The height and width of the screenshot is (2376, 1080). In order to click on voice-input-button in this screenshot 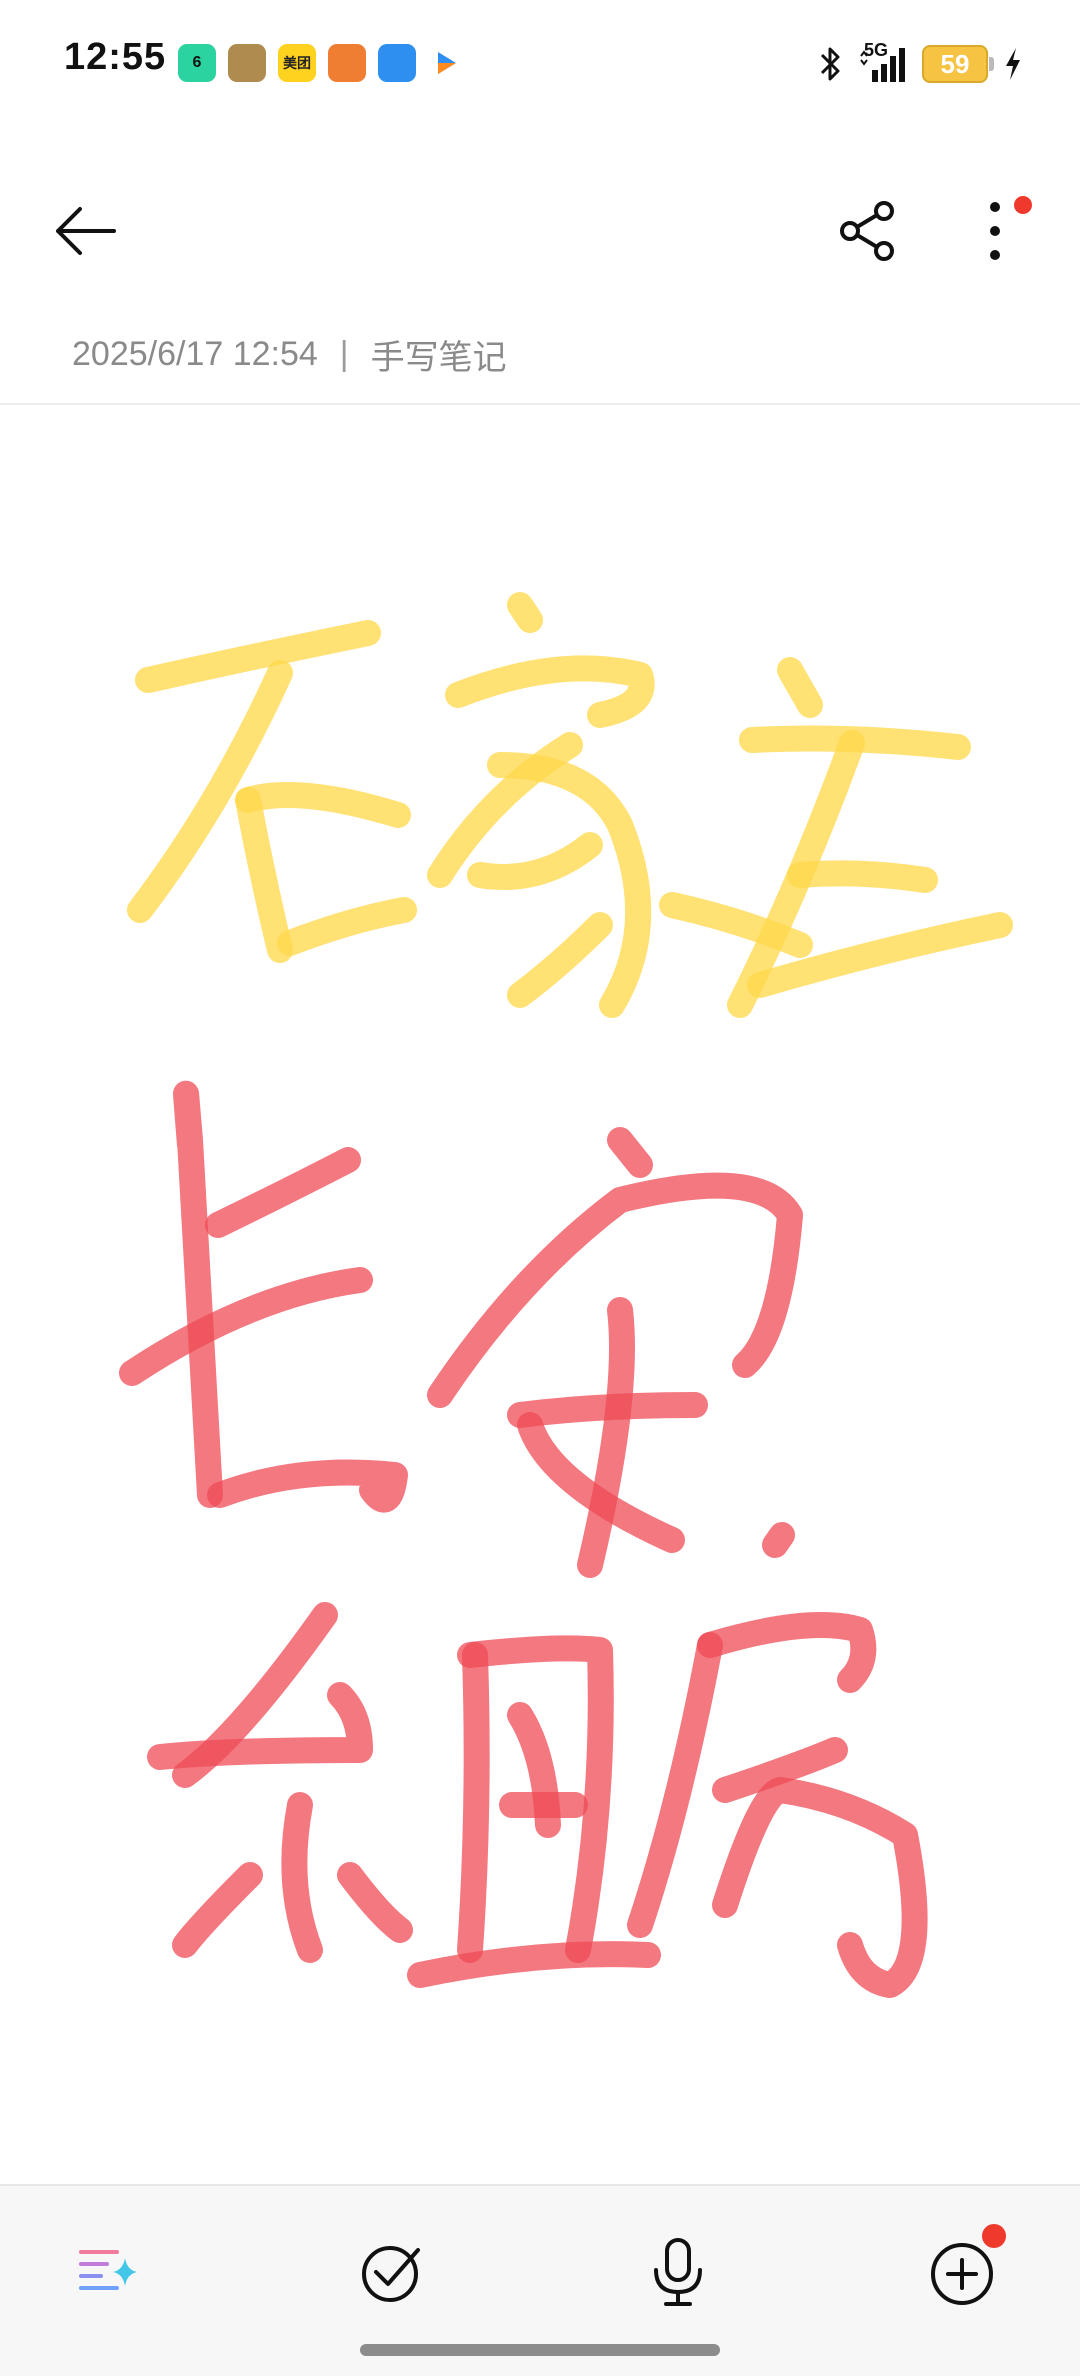, I will do `click(678, 2272)`.